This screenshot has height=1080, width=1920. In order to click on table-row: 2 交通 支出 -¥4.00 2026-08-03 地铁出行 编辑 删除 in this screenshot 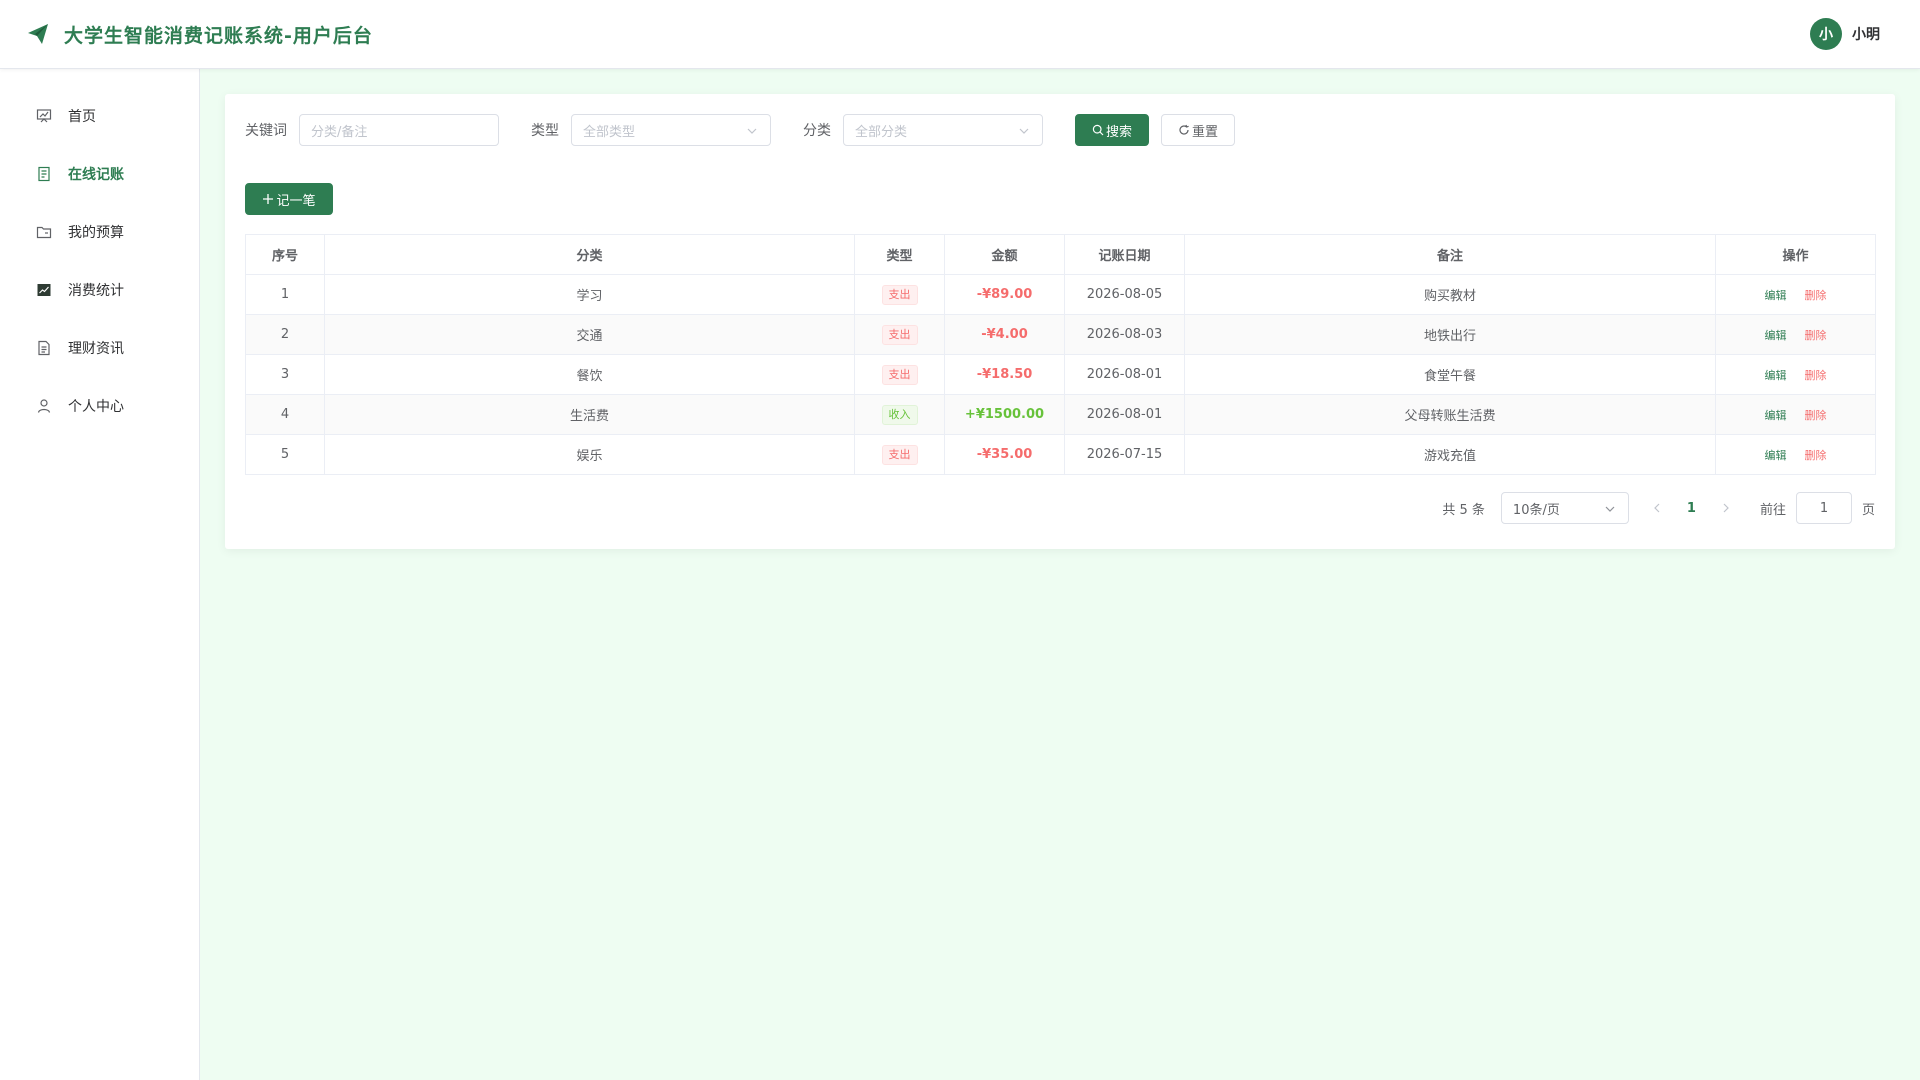, I will do `click(1060, 334)`.